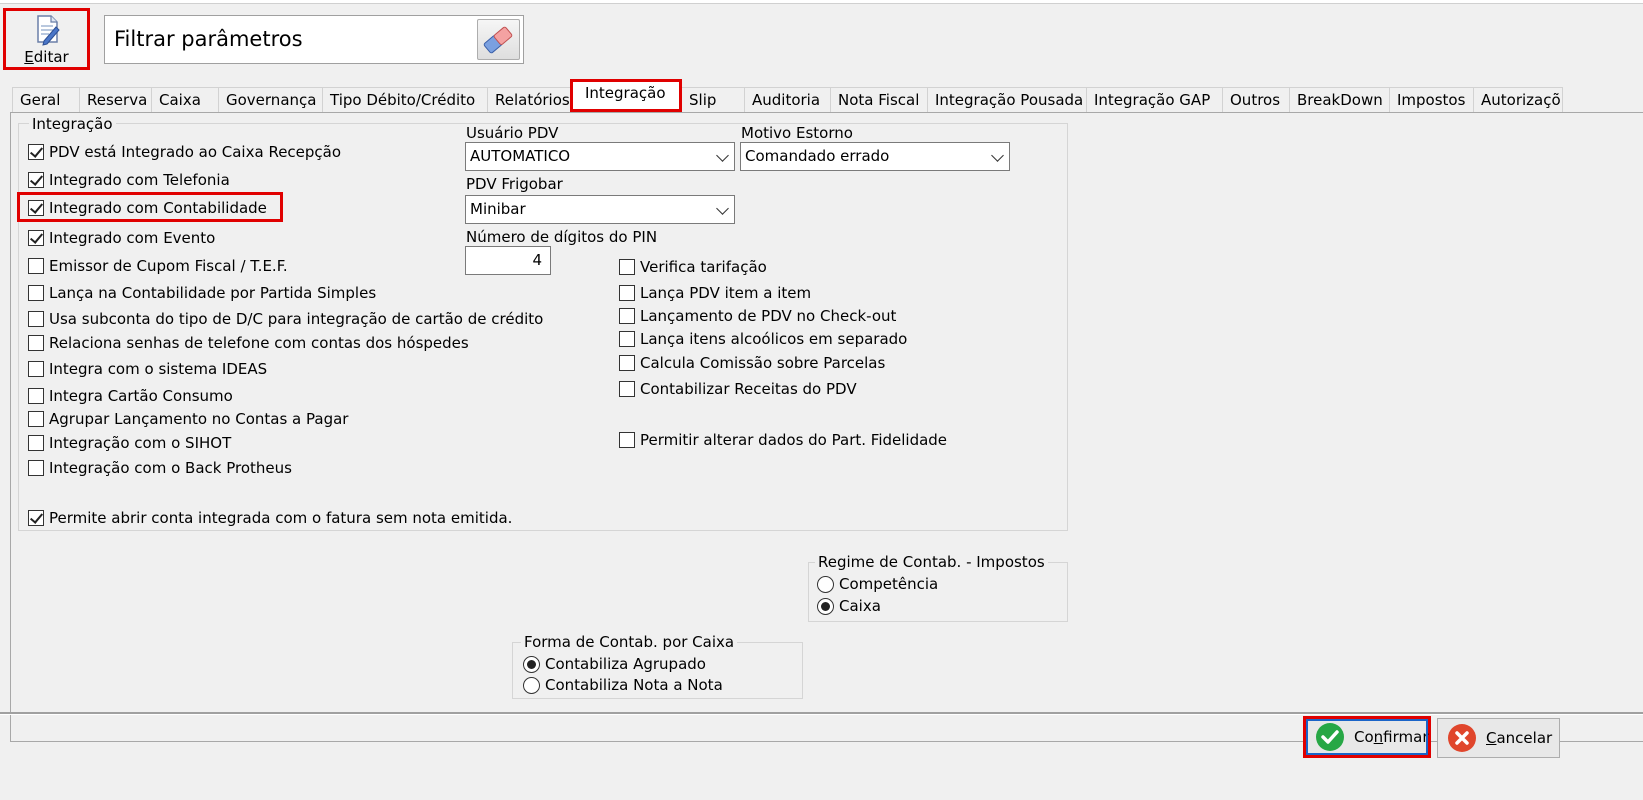 Image resolution: width=1643 pixels, height=800 pixels. I want to click on checkbox-back-protheus: Integração com o Back Protheus, so click(160, 468).